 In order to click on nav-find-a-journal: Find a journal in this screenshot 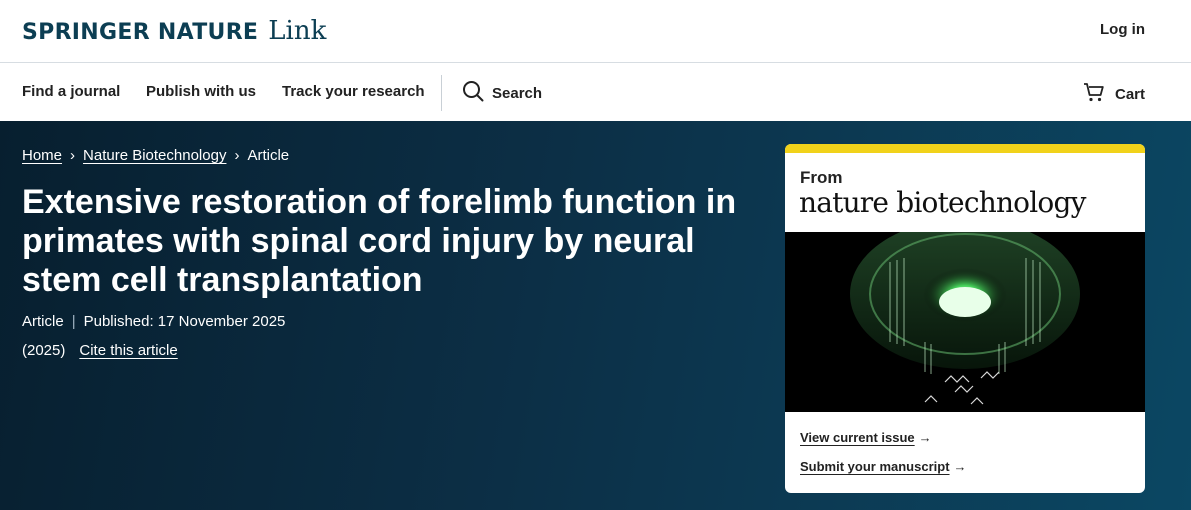, I will do `click(71, 91)`.